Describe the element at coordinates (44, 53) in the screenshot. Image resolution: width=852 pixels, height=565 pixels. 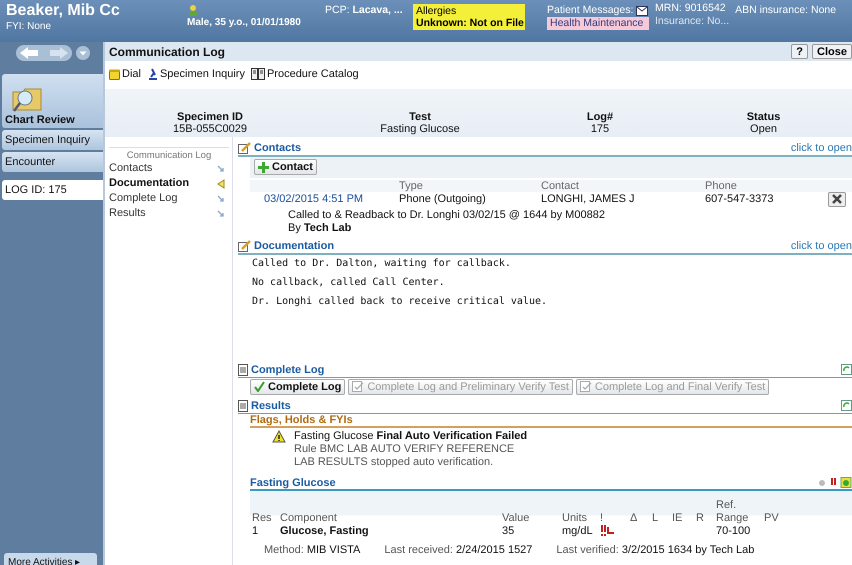
I see `back-forward-icon` at that location.